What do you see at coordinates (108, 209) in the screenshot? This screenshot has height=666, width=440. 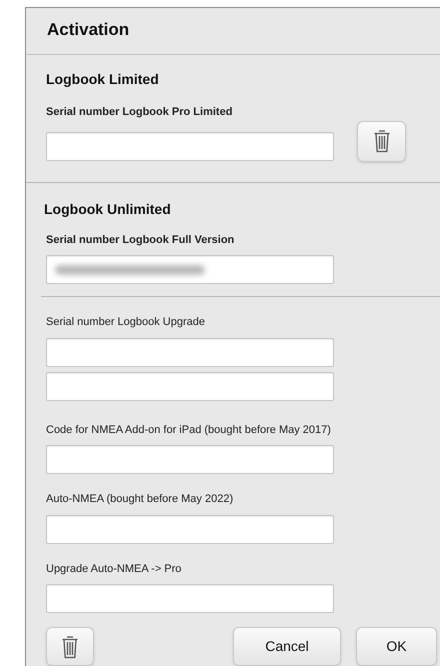 I see `section-heading: Logbook Unlimited` at bounding box center [108, 209].